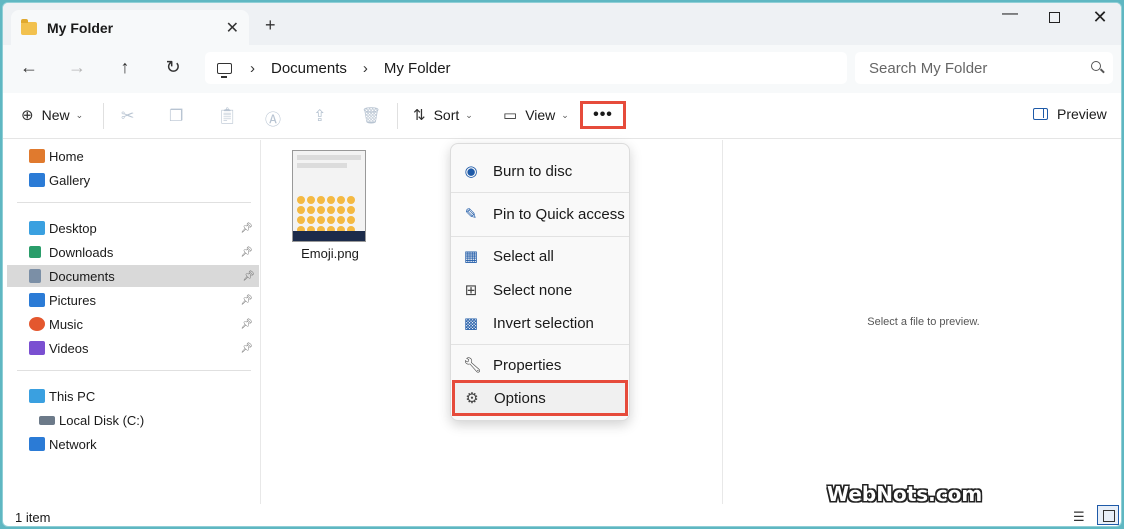 This screenshot has width=1124, height=529. I want to click on copy-icon: ❐, so click(176, 116).